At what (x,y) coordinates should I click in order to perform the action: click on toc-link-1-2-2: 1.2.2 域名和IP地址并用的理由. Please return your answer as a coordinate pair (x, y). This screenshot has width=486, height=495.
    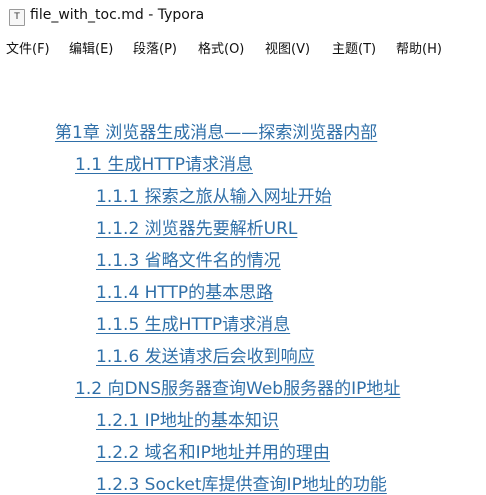
    Looking at the image, I should click on (213, 450).